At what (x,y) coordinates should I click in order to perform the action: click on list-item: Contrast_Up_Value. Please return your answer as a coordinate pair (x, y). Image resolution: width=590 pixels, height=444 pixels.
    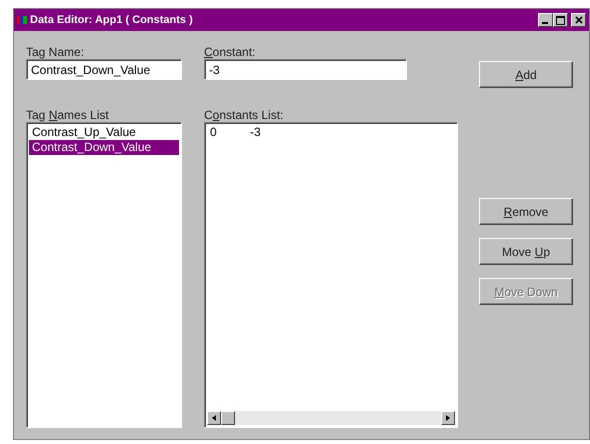
    Looking at the image, I should click on (104, 132).